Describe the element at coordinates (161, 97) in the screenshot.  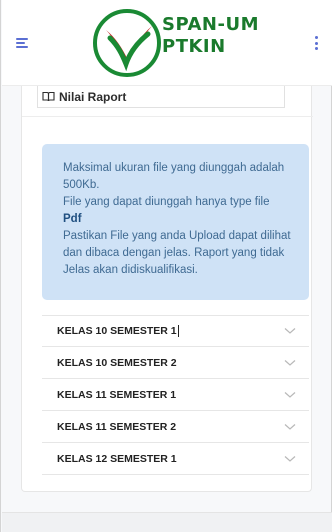
I see `tab-nilai-raport: Nilai Raport` at that location.